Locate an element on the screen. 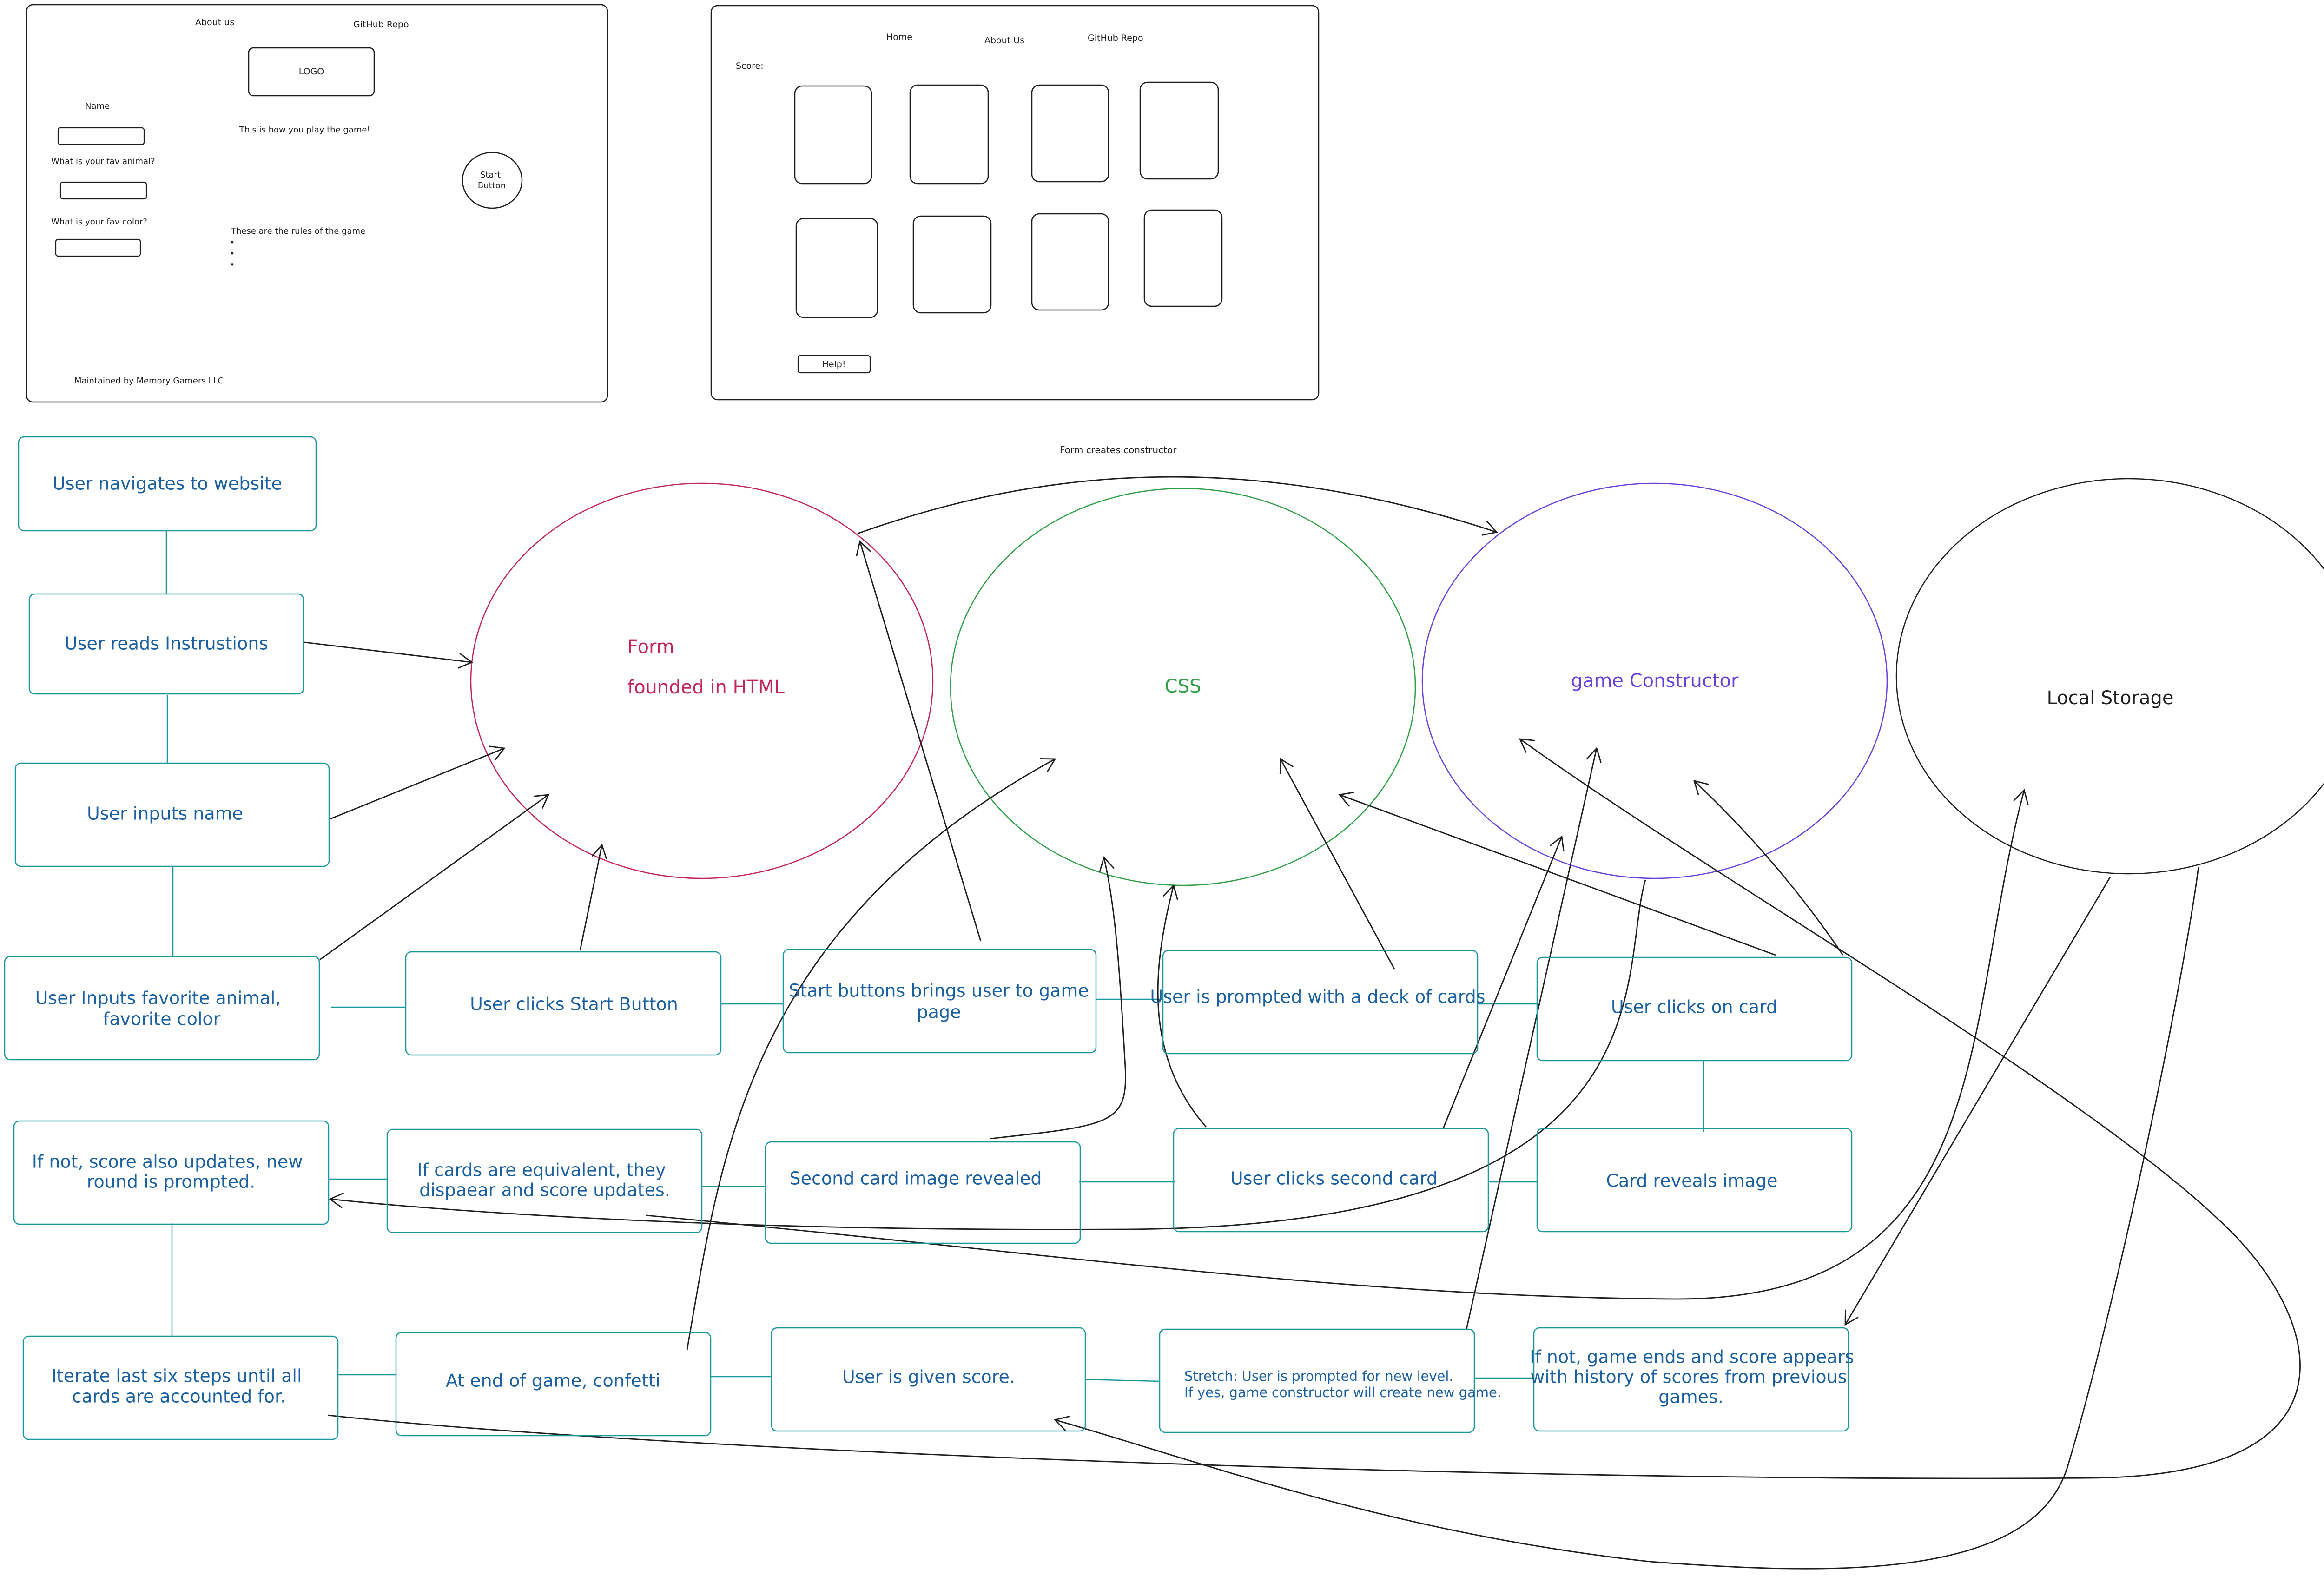 The width and height of the screenshot is (2324, 1583). step-text: Iterate last six steps until all is located at coordinates (176, 1376).